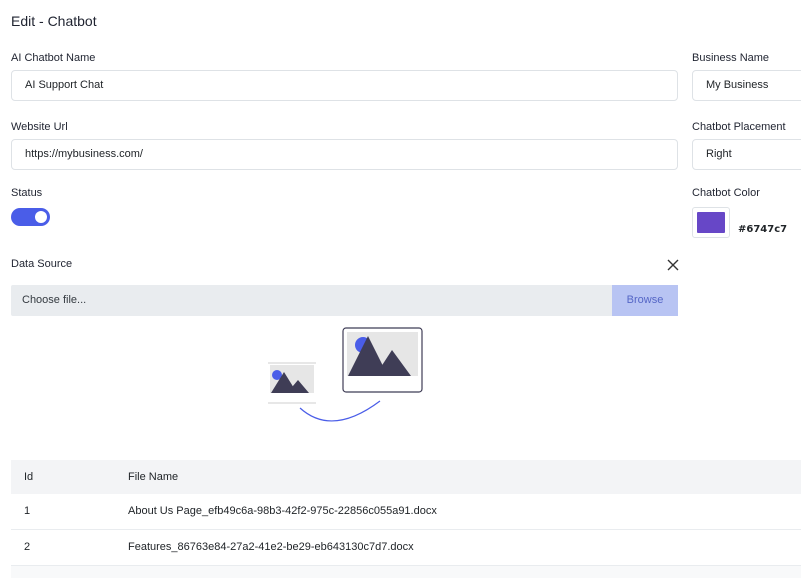 The width and height of the screenshot is (801, 580). I want to click on table-row-partial, so click(406, 572).